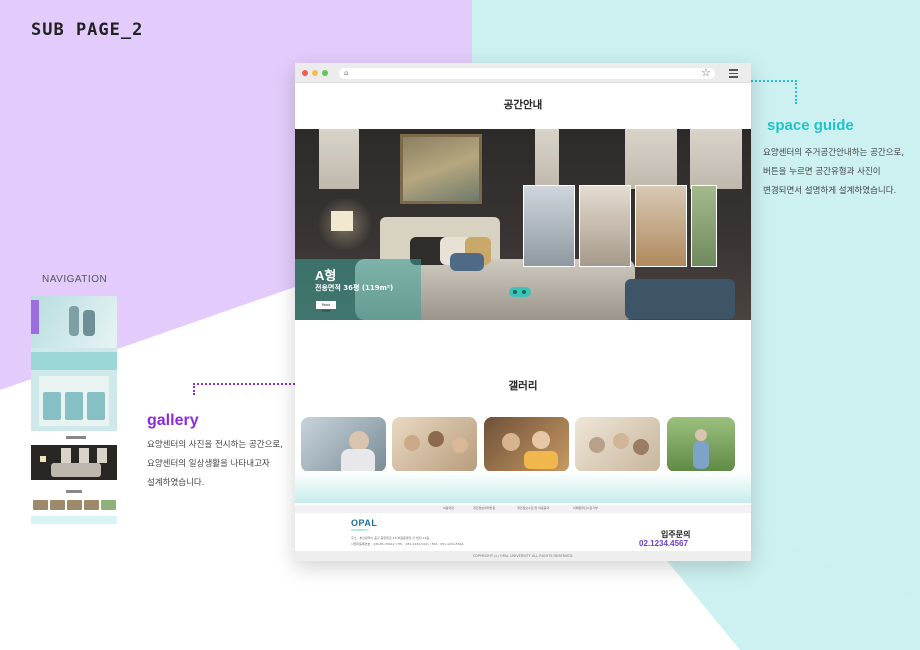 The height and width of the screenshot is (650, 920). I want to click on gallery-section-title: 갤러리, so click(523, 386).